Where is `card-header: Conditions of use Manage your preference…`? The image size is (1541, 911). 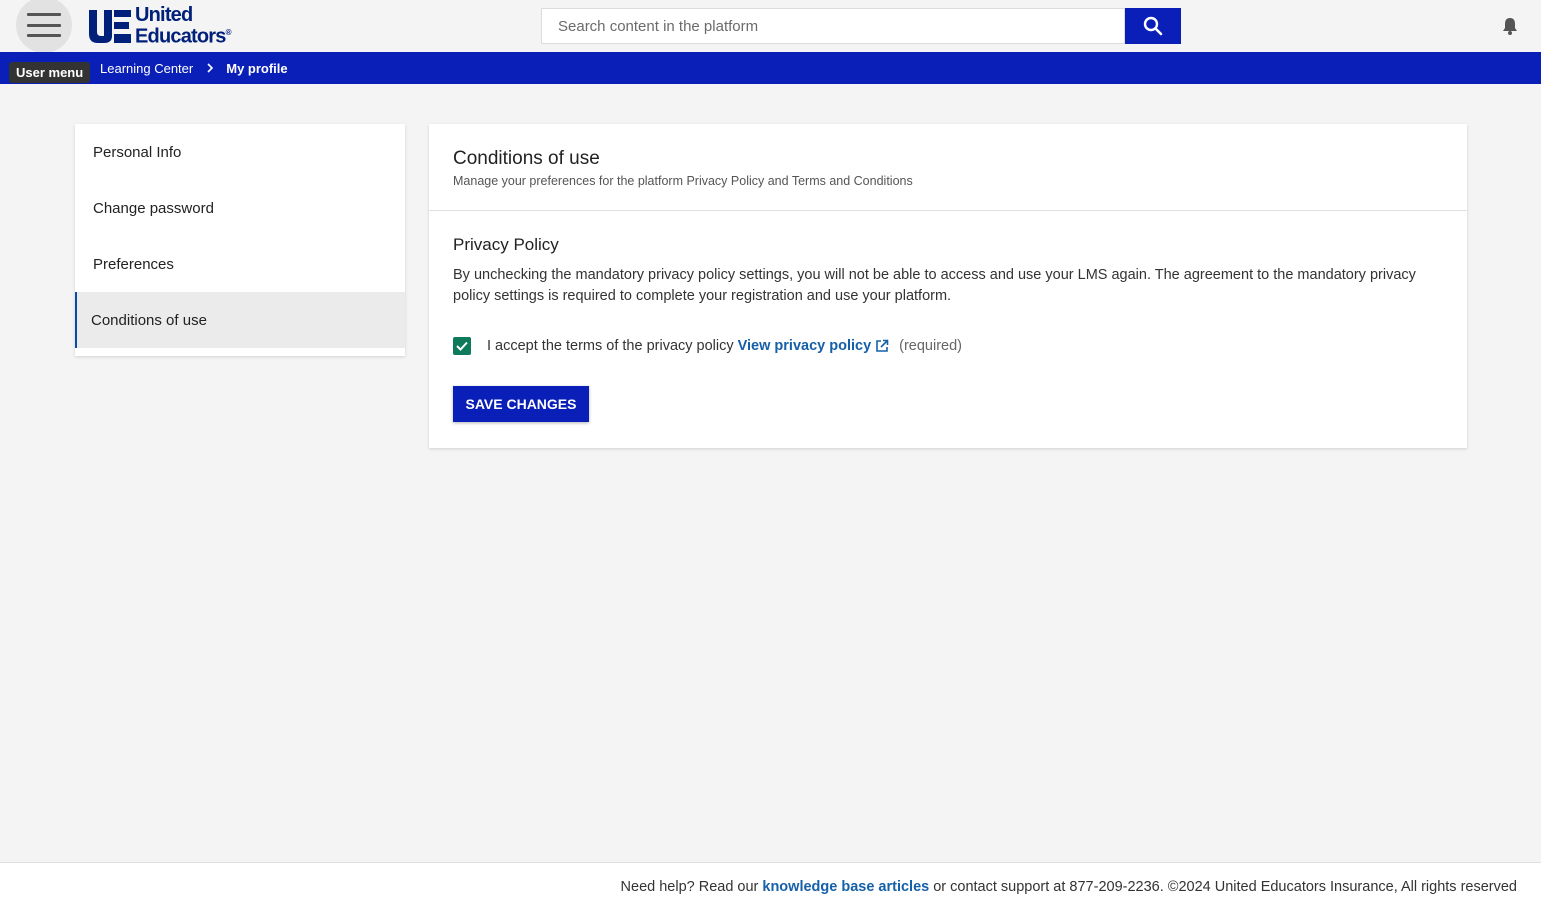 card-header: Conditions of use Manage your preference… is located at coordinates (948, 167).